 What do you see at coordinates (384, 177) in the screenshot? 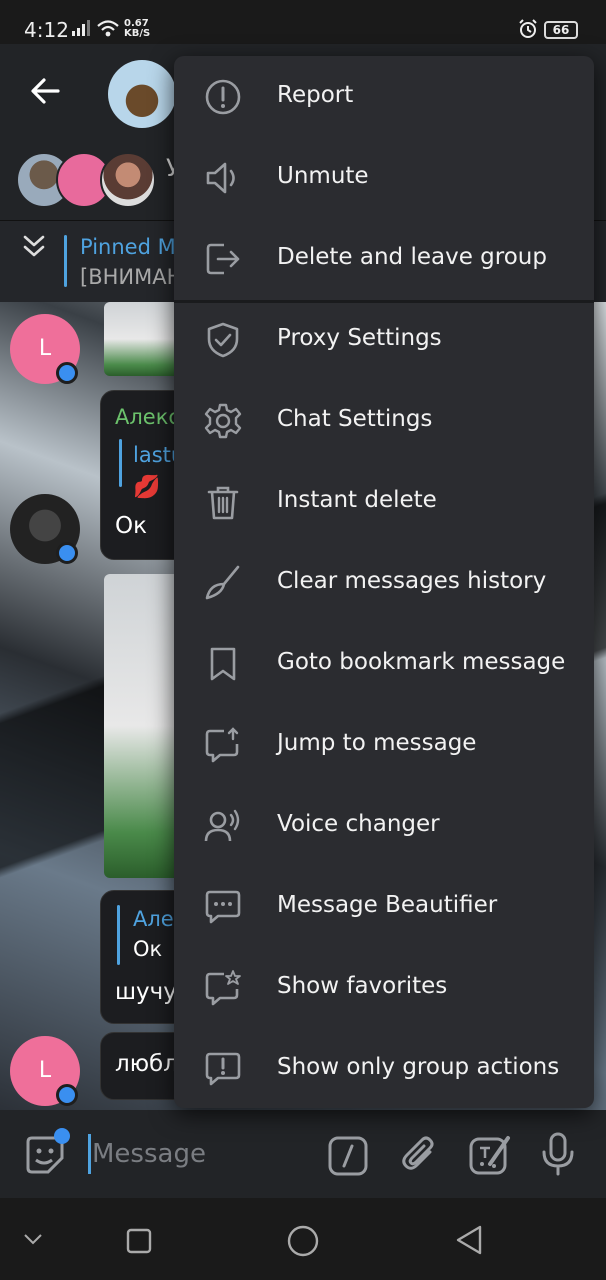
I see `menu-item-unmute: Unmute` at bounding box center [384, 177].